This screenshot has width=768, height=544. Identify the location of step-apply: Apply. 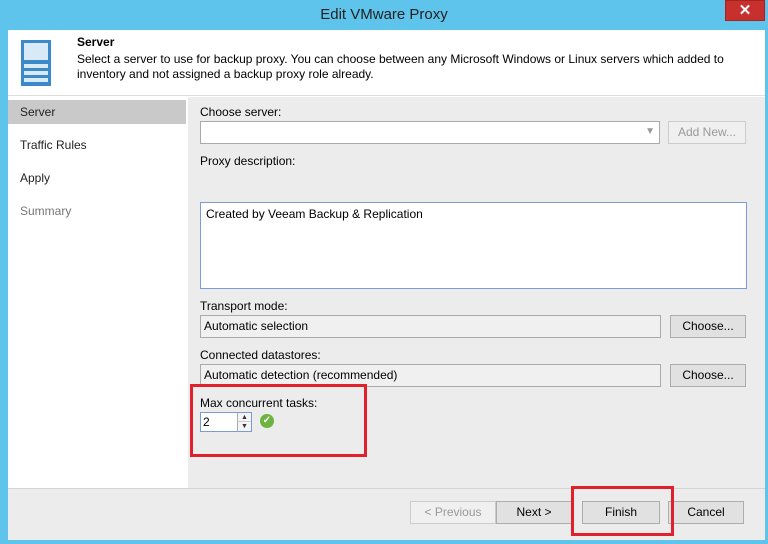
(97, 178).